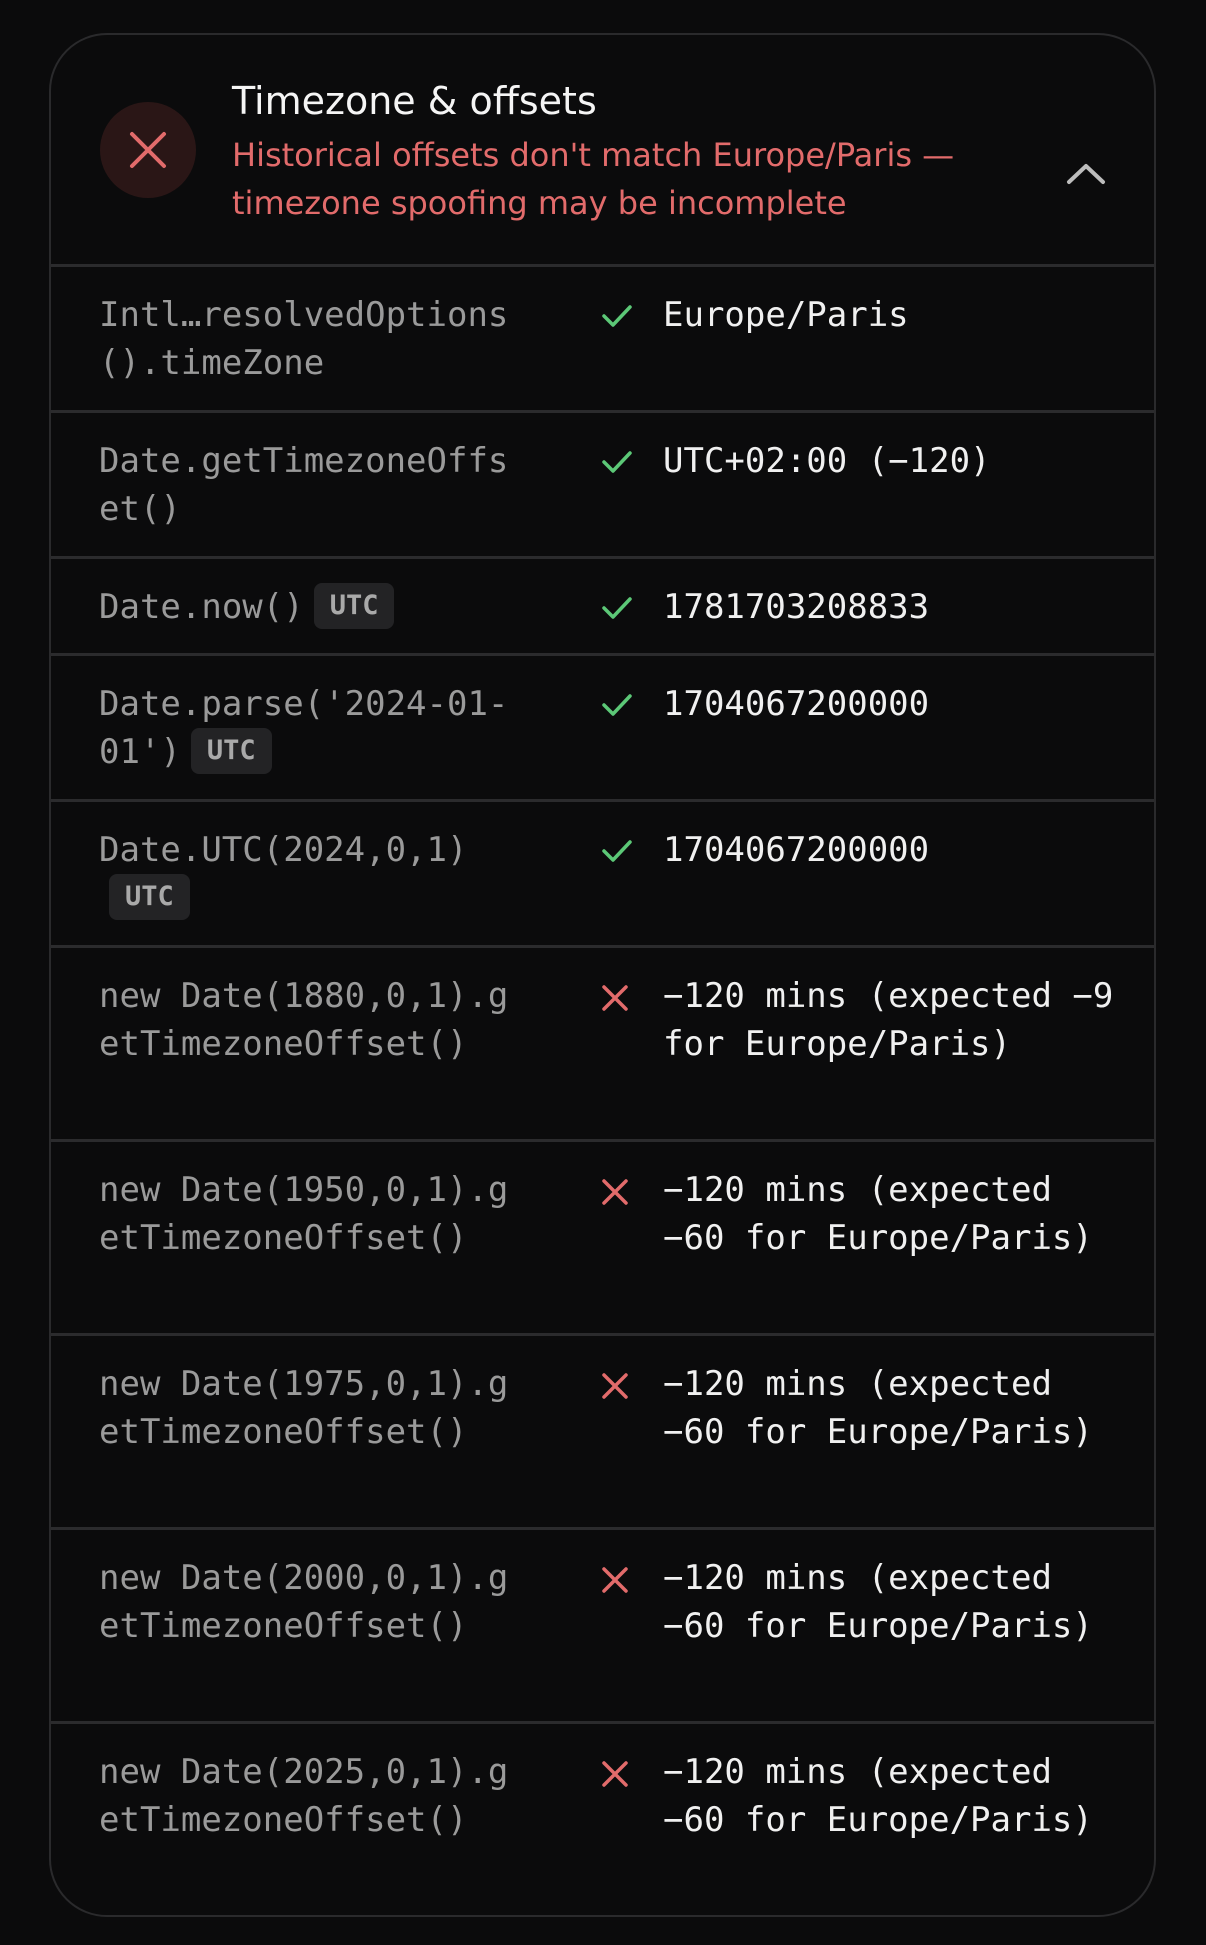 Image resolution: width=1206 pixels, height=1945 pixels. Describe the element at coordinates (309, 874) in the screenshot. I see `check-key: Date.UTC(2024,0,1)UTC` at that location.